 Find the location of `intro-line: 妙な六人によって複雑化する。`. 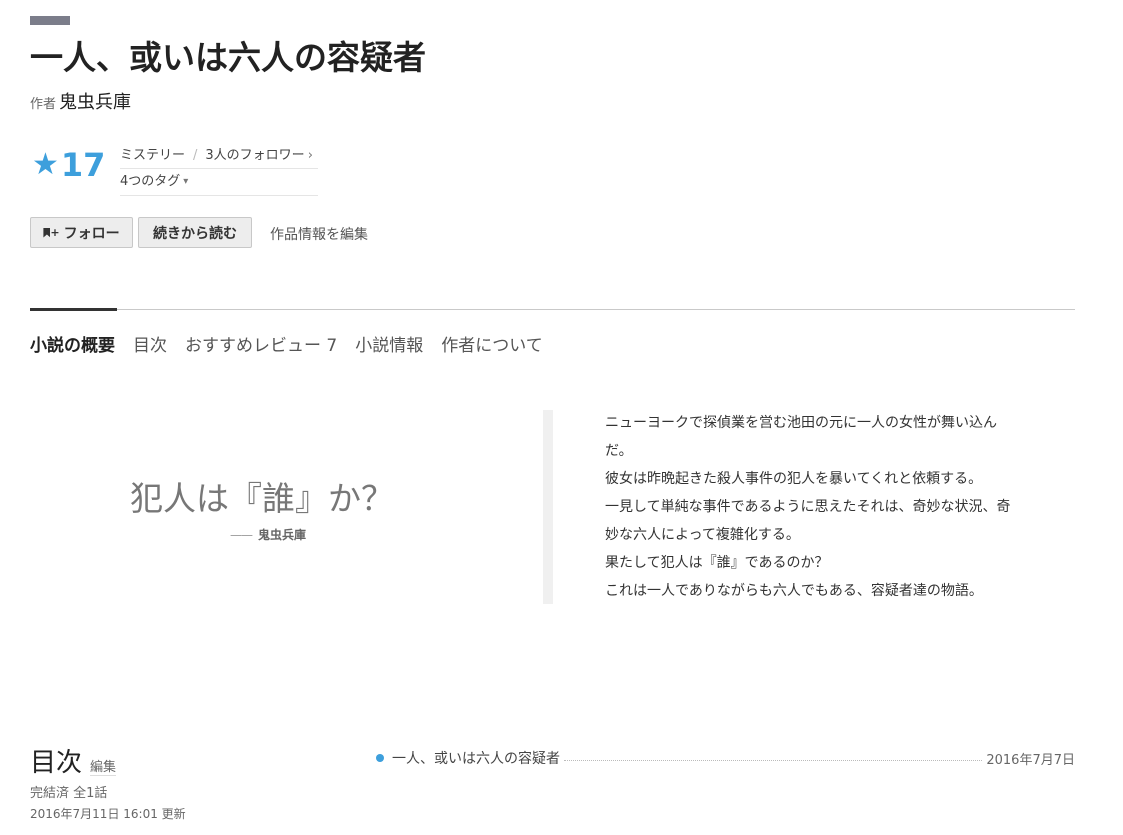

intro-line: 妙な六人によって複雑化する。 is located at coordinates (702, 535).